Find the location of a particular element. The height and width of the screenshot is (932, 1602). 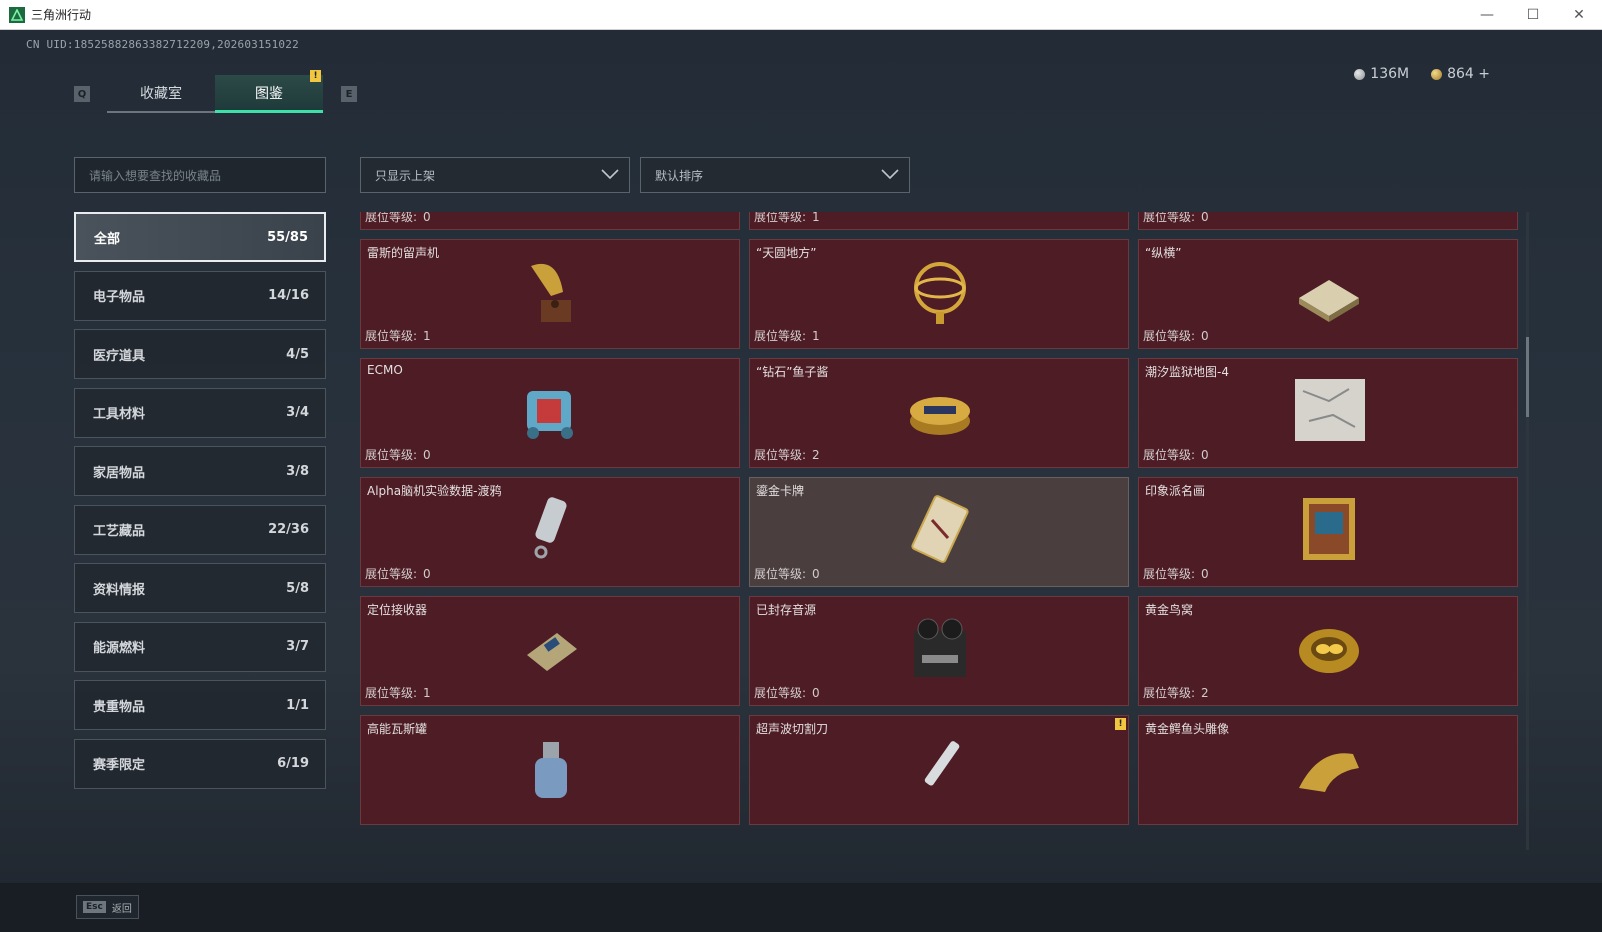

maximize-button: ☐ is located at coordinates (1533, 15).